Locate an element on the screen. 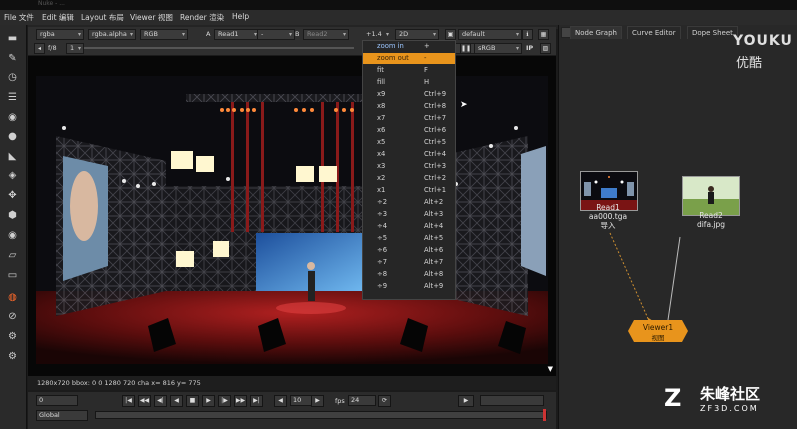 This screenshot has height=429, width=797. alpha-channel-dropdown: rgba.alpha is located at coordinates (112, 34).